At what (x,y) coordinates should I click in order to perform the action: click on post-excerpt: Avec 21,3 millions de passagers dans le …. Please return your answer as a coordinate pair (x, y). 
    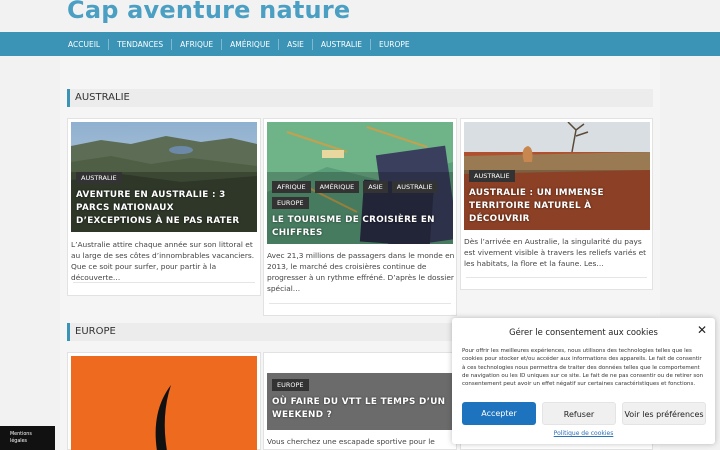
    Looking at the image, I should click on (361, 272).